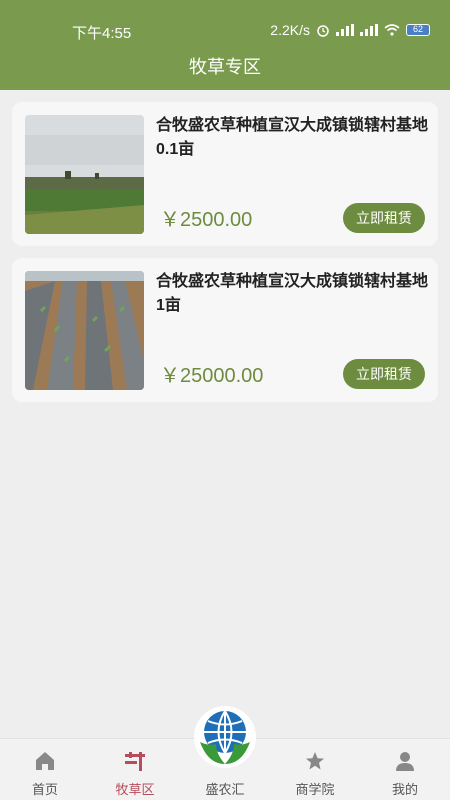 Image resolution: width=450 pixels, height=800 pixels. What do you see at coordinates (225, 737) in the screenshot?
I see `globe-leaf-logo-icon` at bounding box center [225, 737].